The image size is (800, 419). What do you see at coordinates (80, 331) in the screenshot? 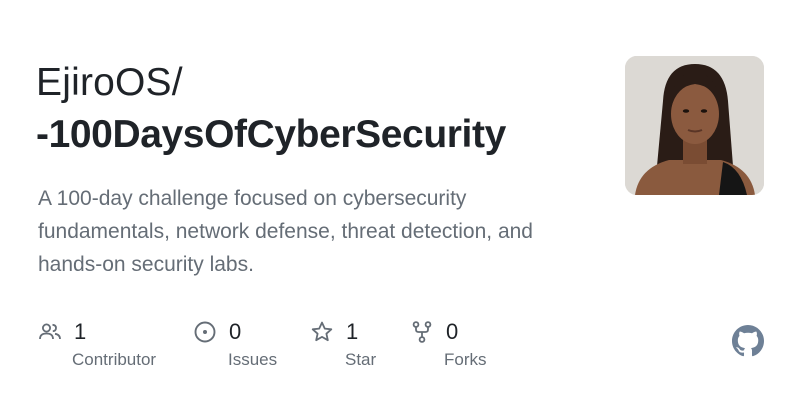
I see `contributors-count: 1` at bounding box center [80, 331].